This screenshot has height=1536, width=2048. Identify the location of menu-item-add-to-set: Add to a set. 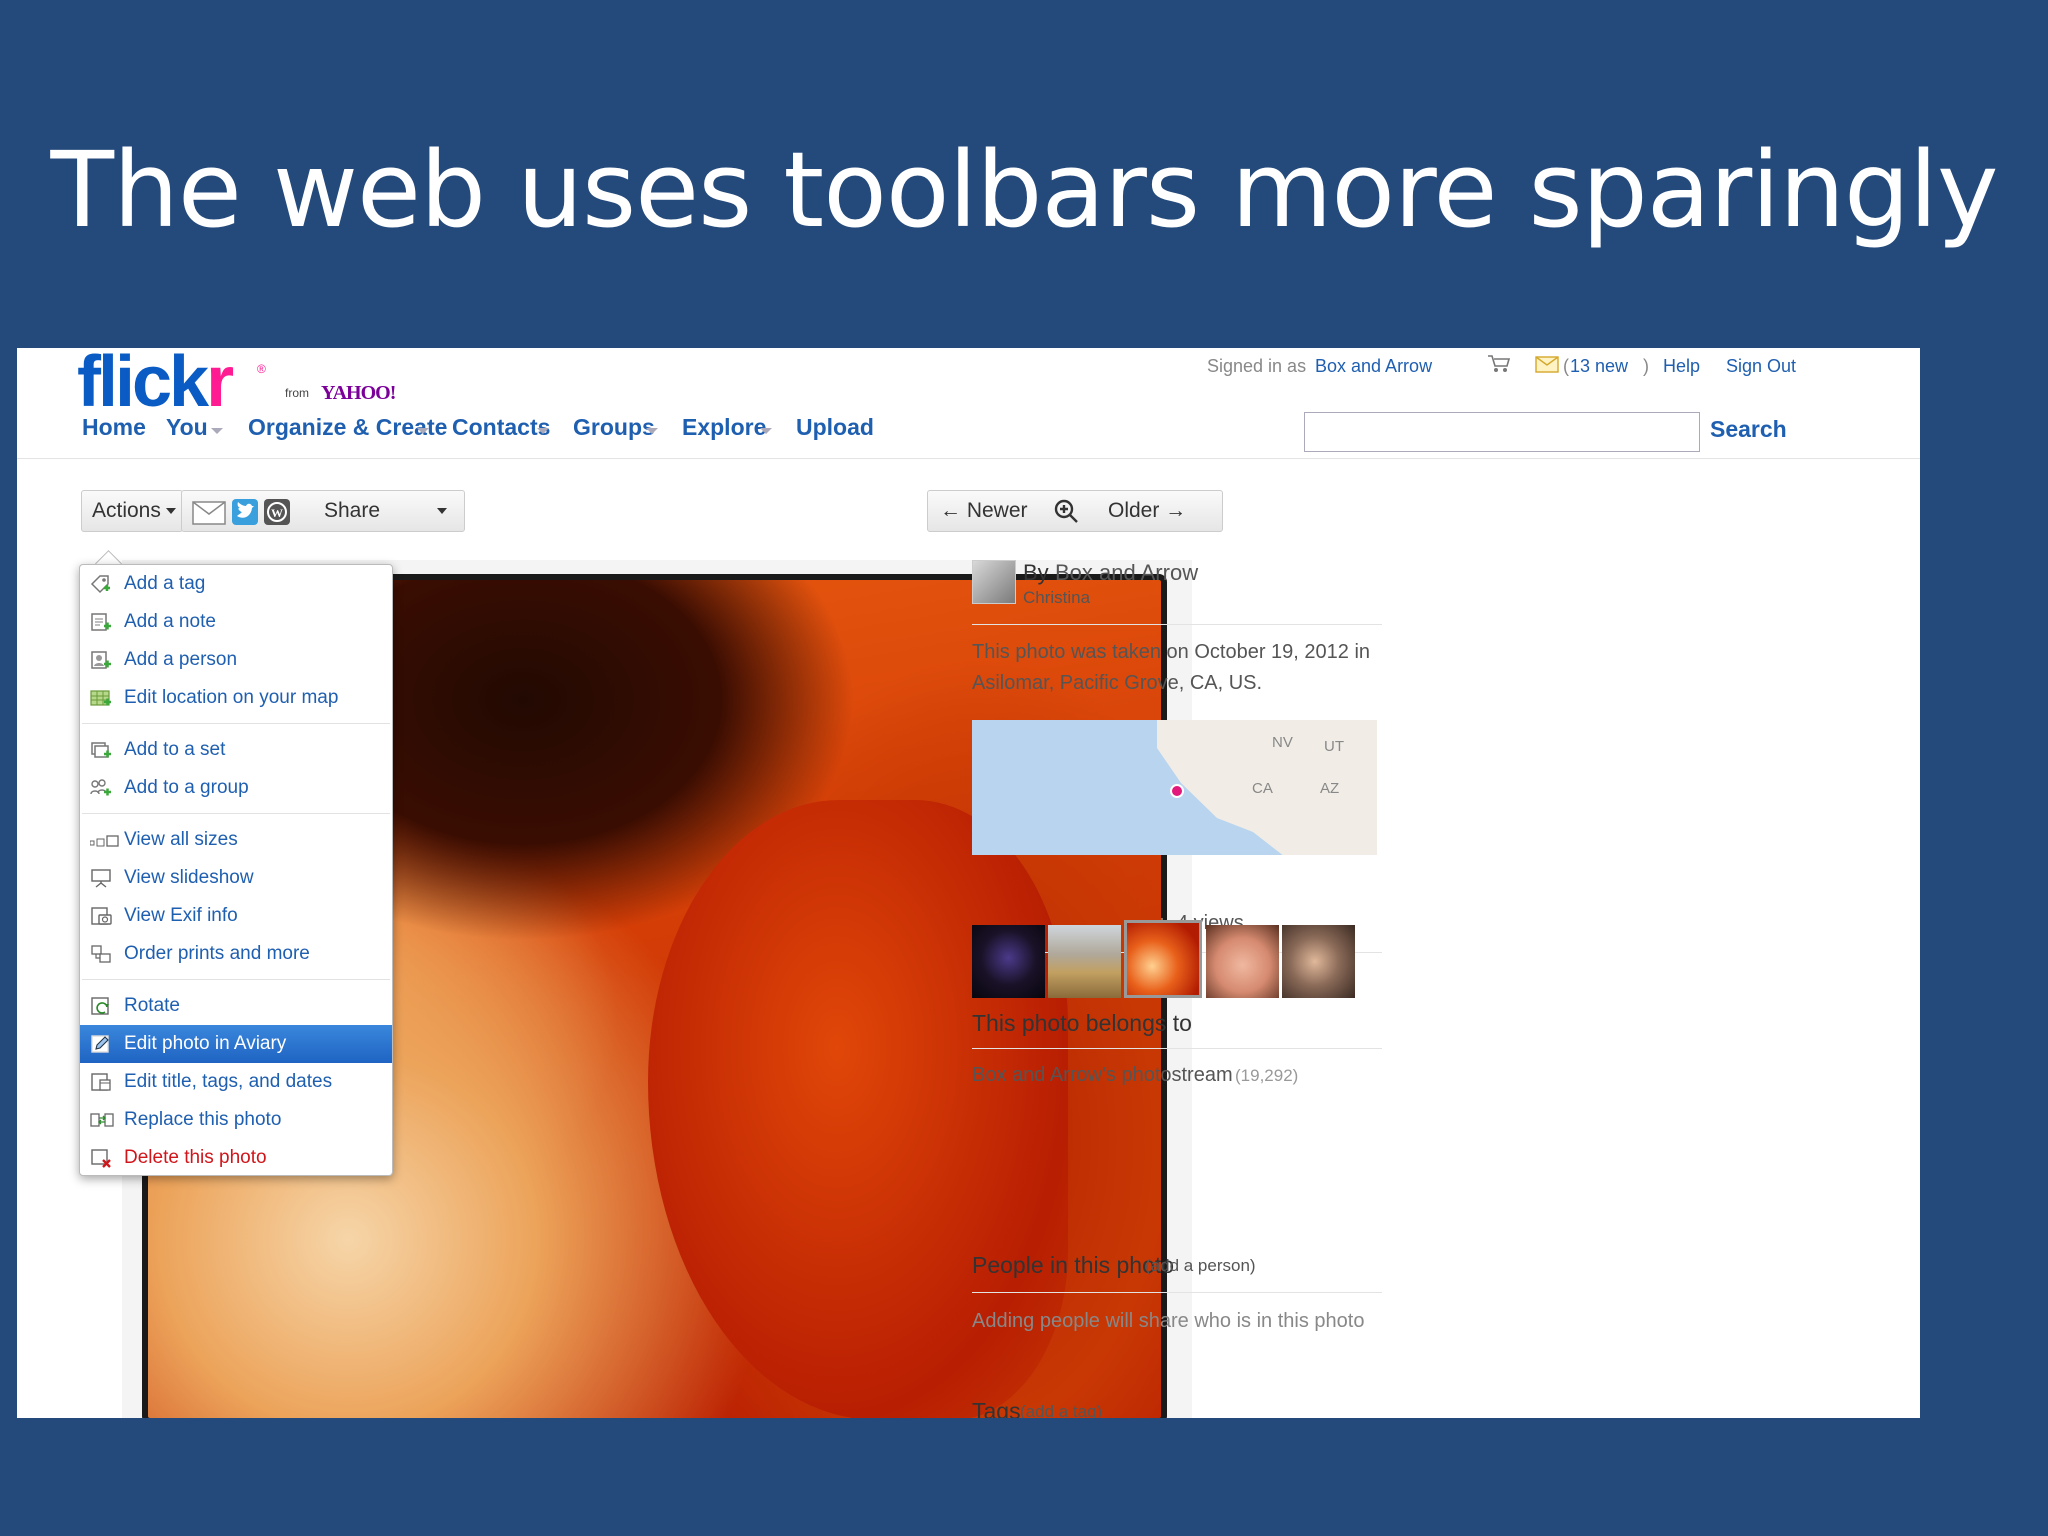
(236, 750).